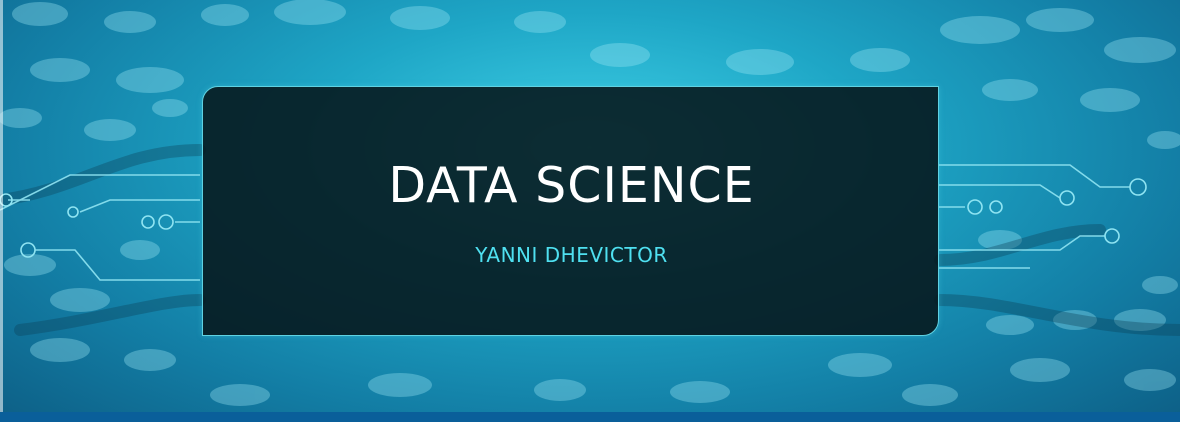 This screenshot has width=1180, height=422. What do you see at coordinates (571, 185) in the screenshot?
I see `slide-title: DATA SCIENCE` at bounding box center [571, 185].